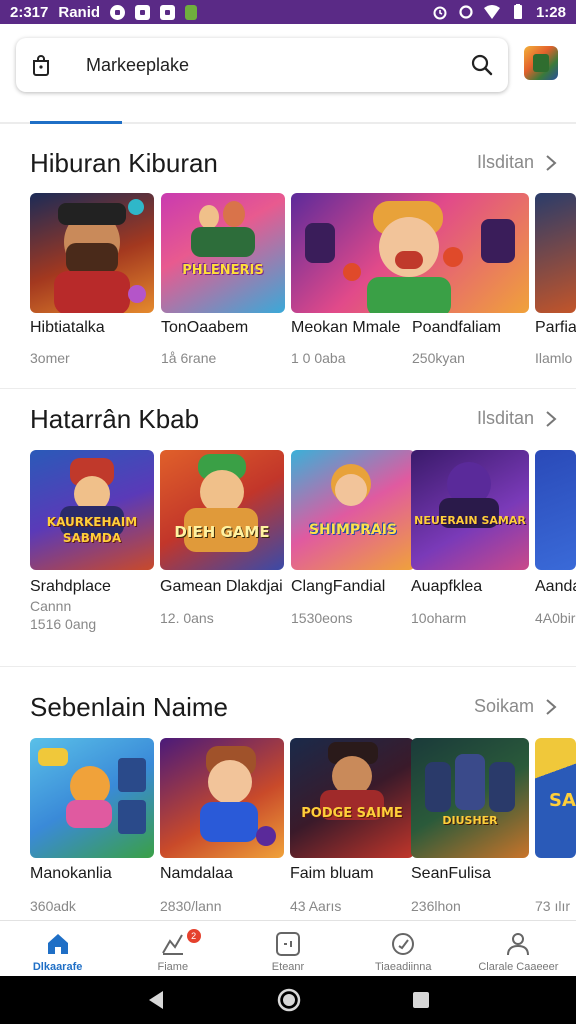 Image resolution: width=576 pixels, height=1024 pixels. I want to click on game-title: Namdalaa, so click(196, 873).